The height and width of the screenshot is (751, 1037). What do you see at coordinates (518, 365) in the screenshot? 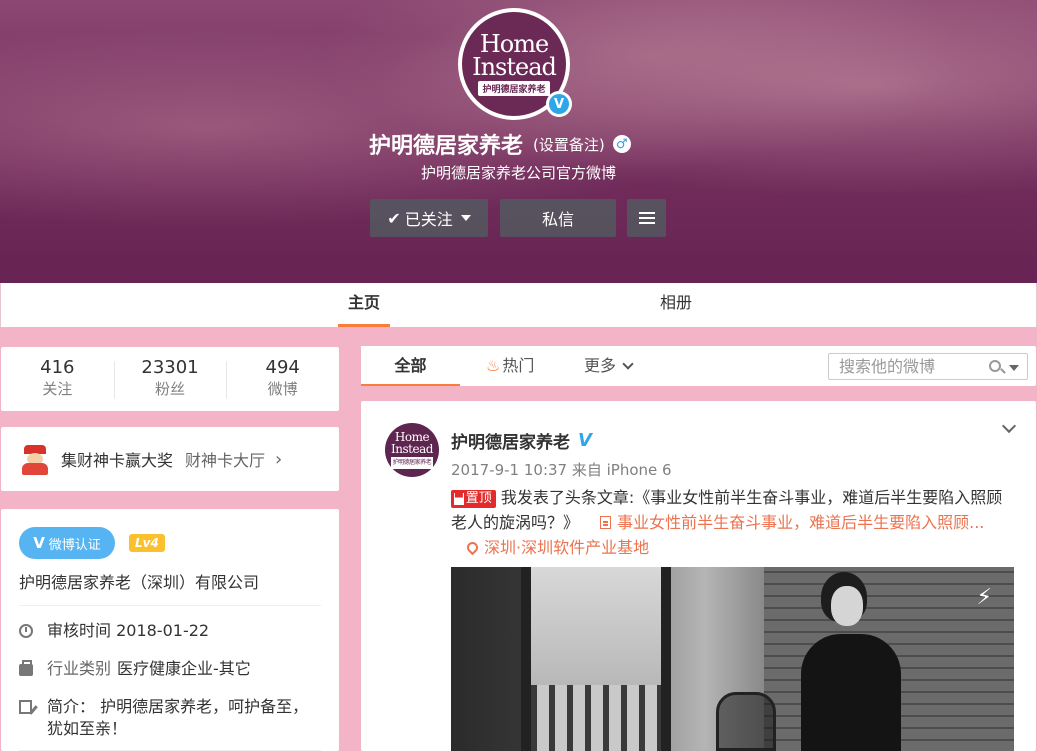
I see `filter-hot-label: 热门` at bounding box center [518, 365].